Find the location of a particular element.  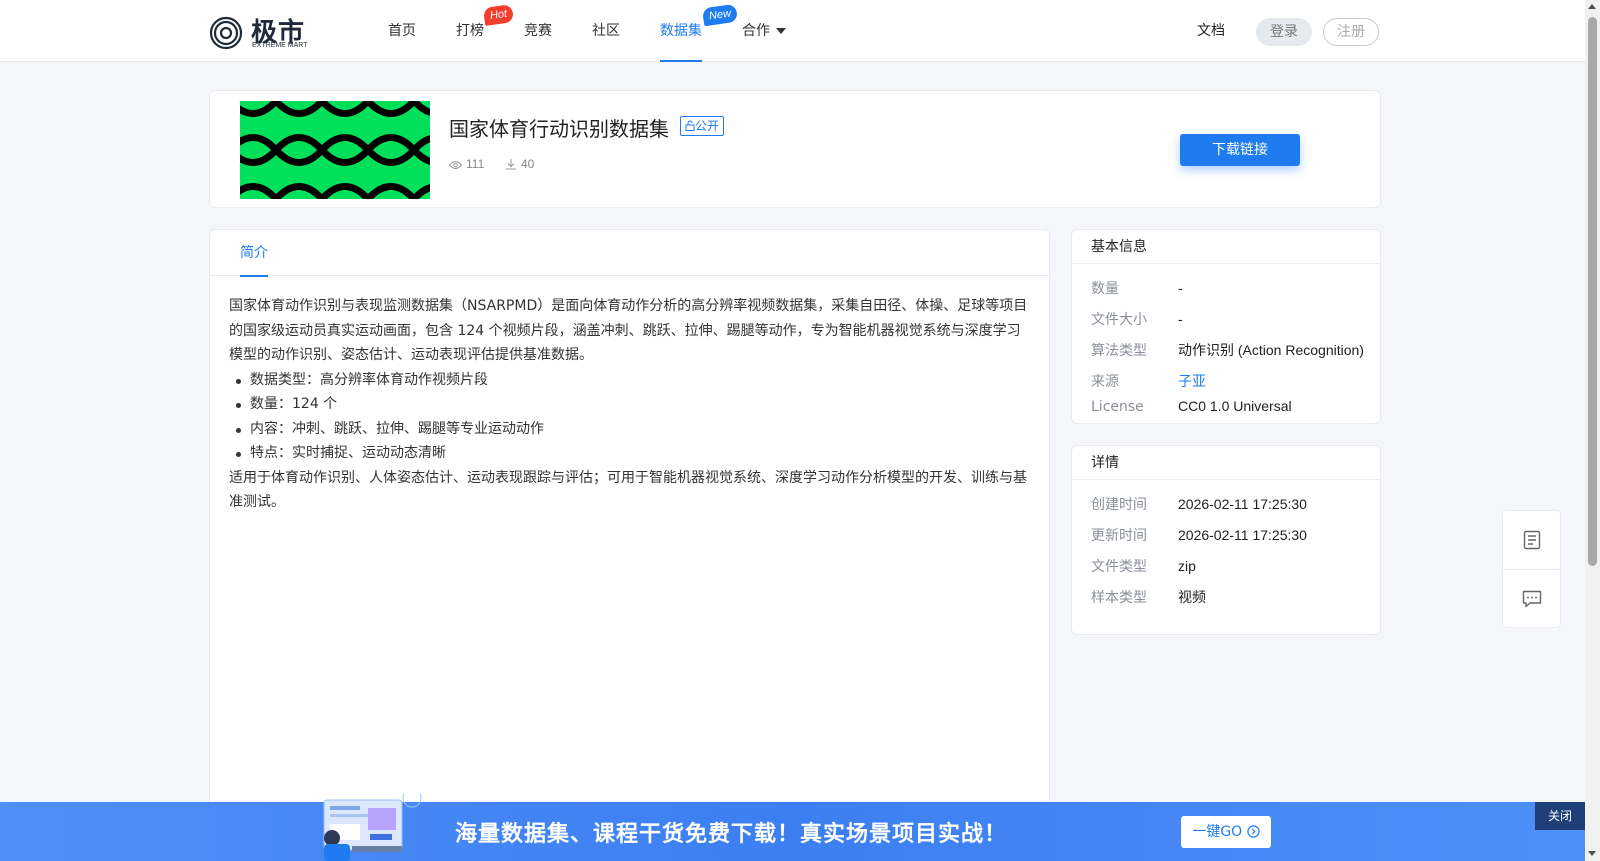

list-item: 内容：冲刺、跳跃、拉伸、踢腿等专业运动动作 is located at coordinates (629, 429).